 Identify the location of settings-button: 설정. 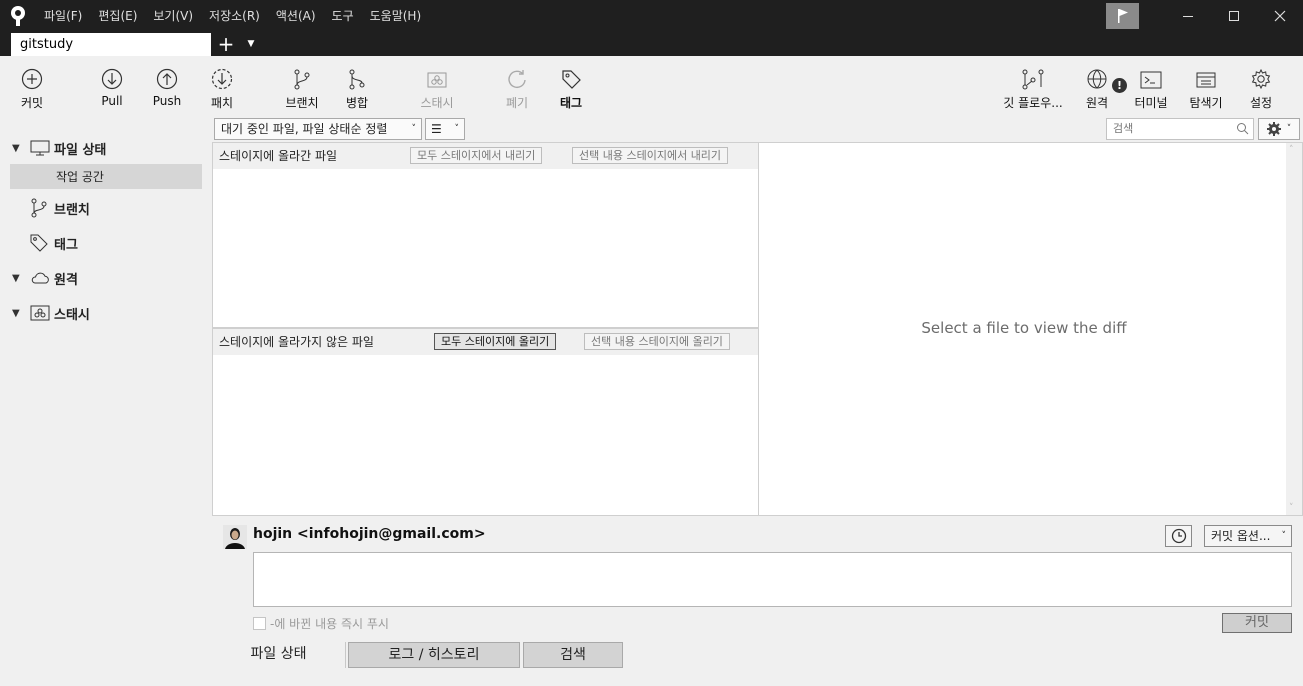
(1261, 86).